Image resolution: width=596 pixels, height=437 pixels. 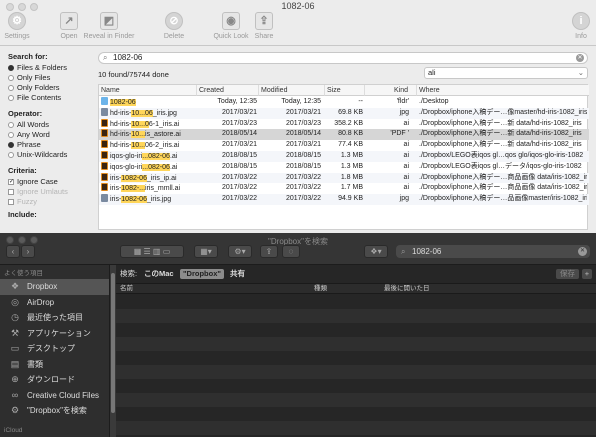 I want to click on view-mode-switcher: ▦ ☰ ▥ ▭, so click(x=152, y=251).